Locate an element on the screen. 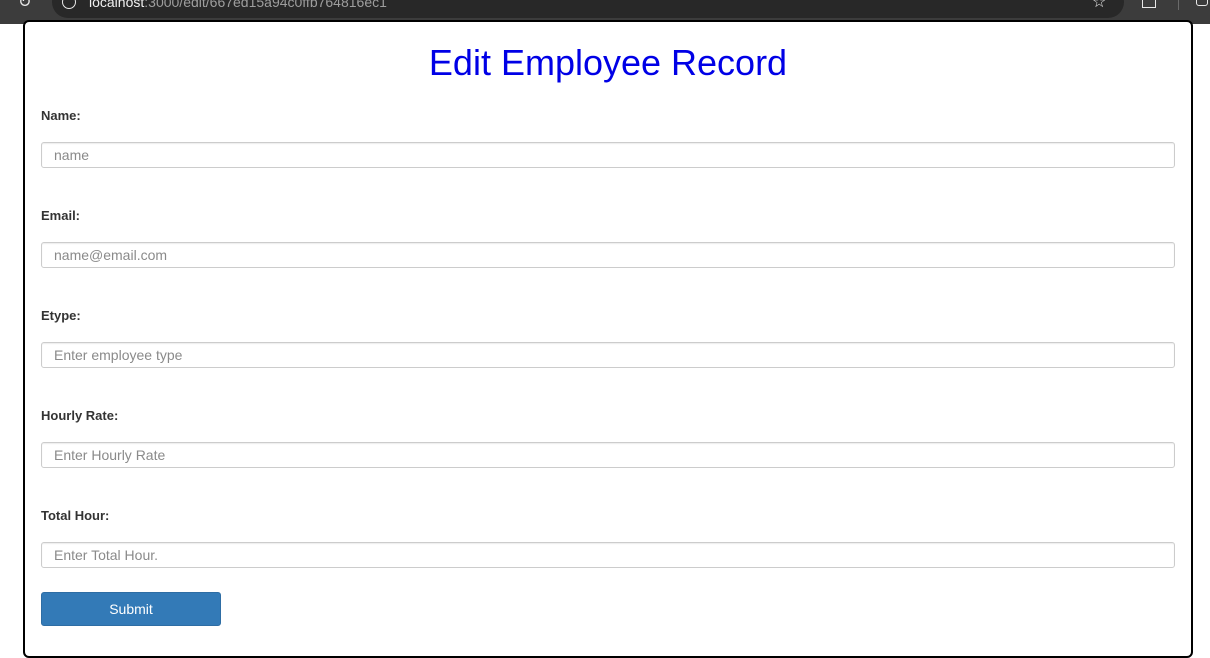 Image resolution: width=1210 pixels, height=658 pixels. page-title: Edit Employee Record is located at coordinates (608, 62).